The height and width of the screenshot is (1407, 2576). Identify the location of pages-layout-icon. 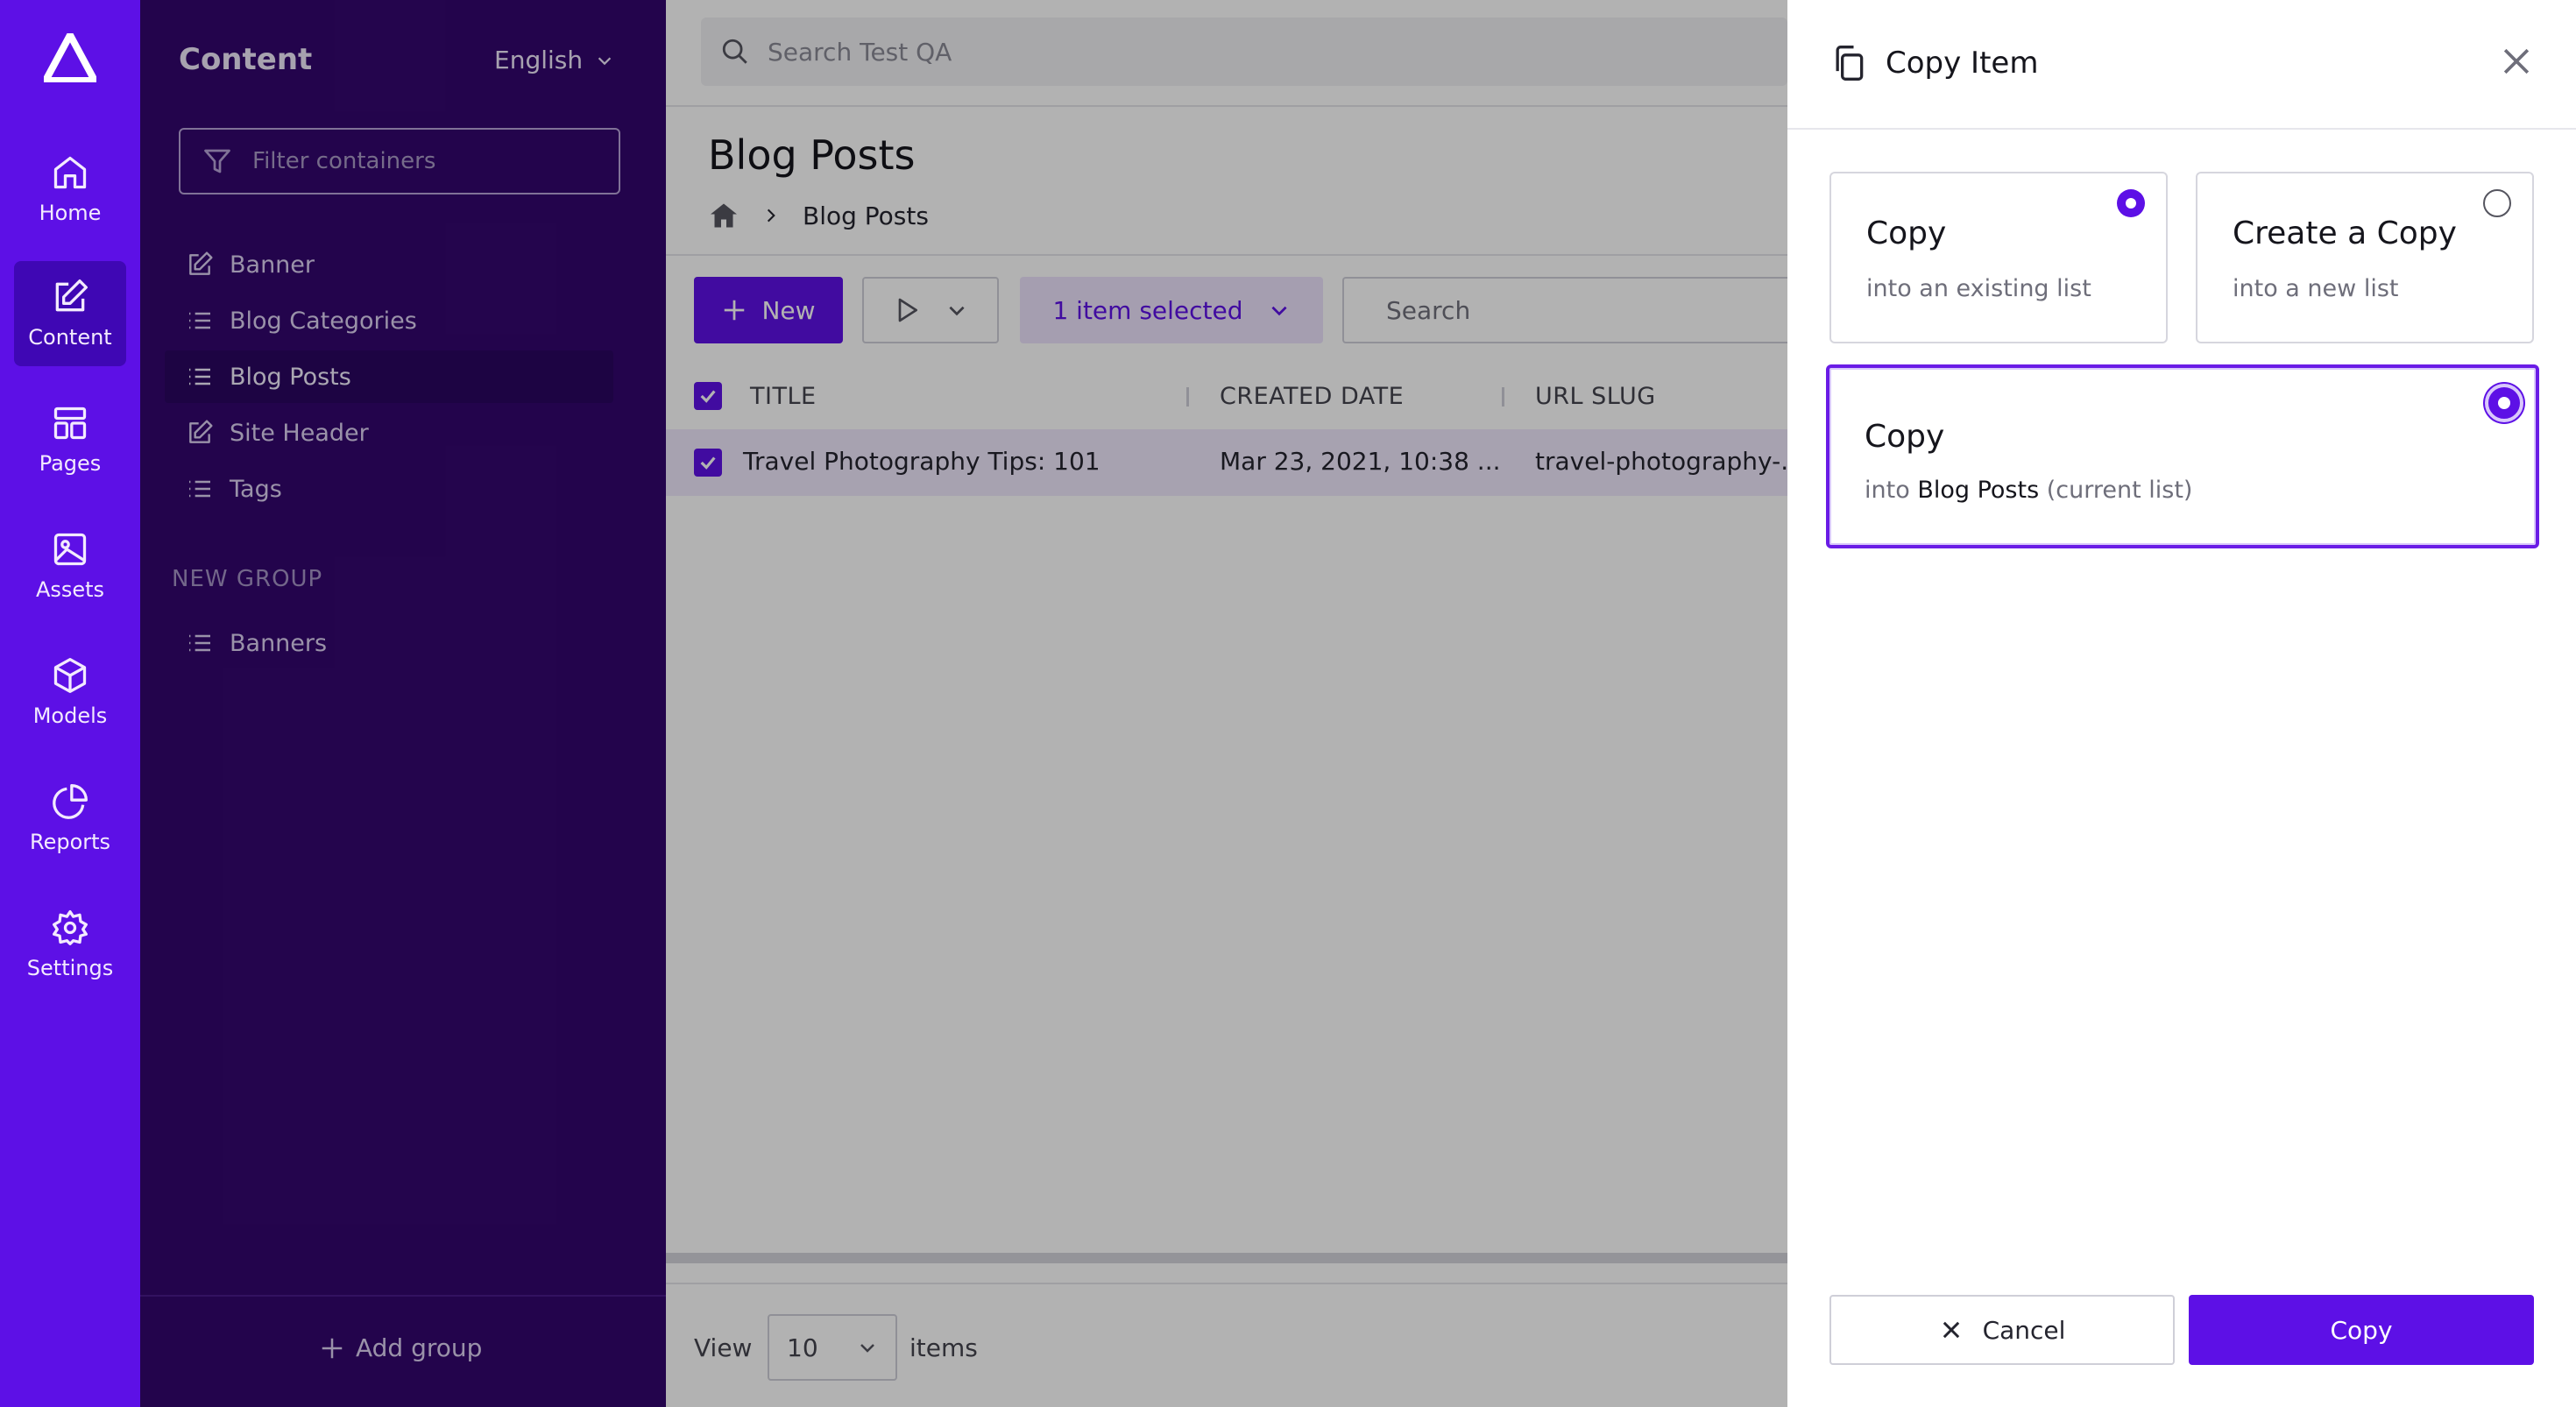
(70, 423).